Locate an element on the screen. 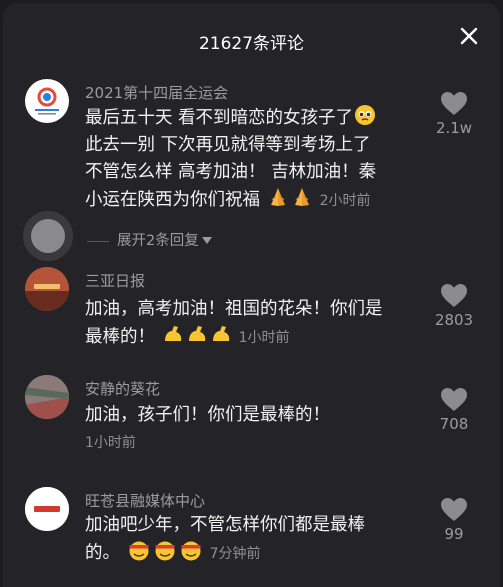 This screenshot has width=503, height=587. caret-down-icon is located at coordinates (206, 240).